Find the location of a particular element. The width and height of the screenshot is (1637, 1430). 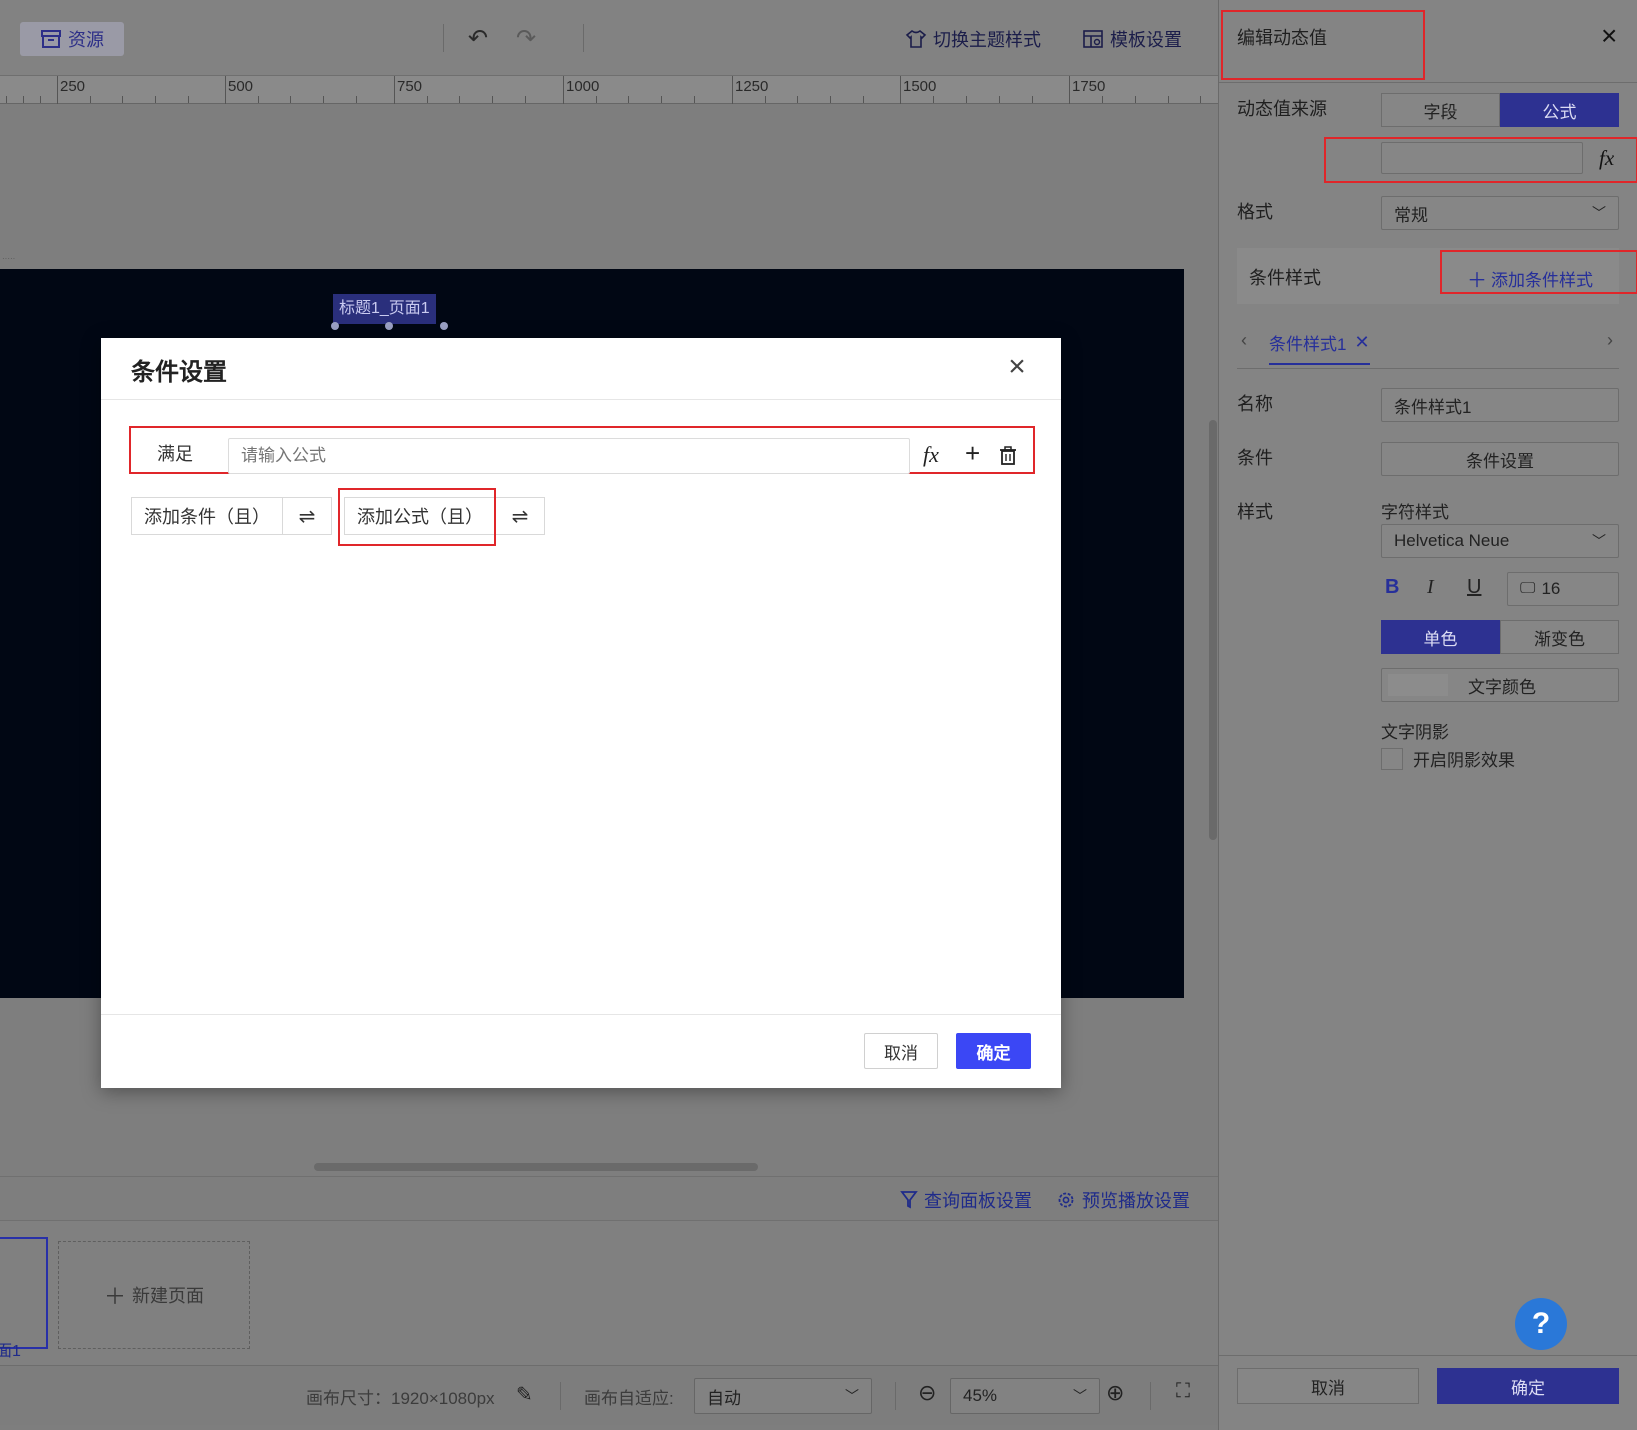

zoom-out-icon: ⊖ is located at coordinates (927, 1393).